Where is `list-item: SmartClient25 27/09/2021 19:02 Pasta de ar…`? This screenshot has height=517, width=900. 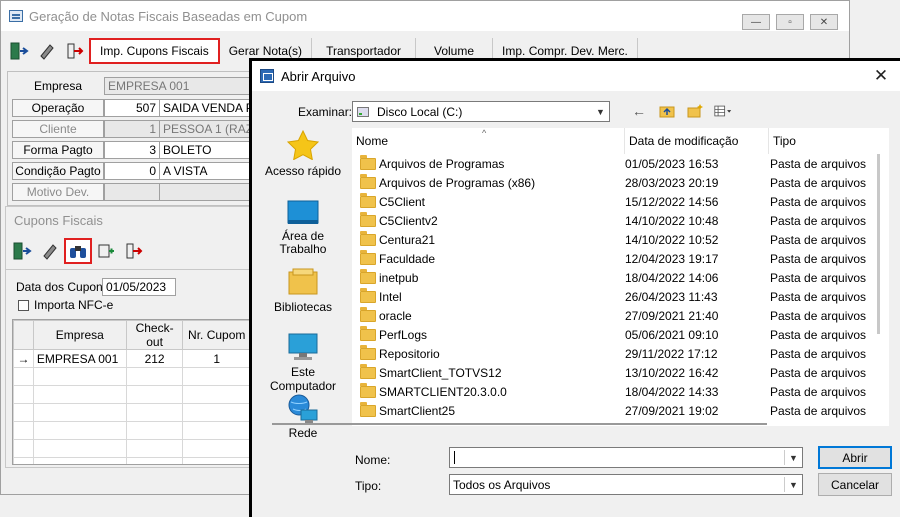 list-item: SmartClient25 27/09/2021 19:02 Pasta de ar… is located at coordinates (614, 410).